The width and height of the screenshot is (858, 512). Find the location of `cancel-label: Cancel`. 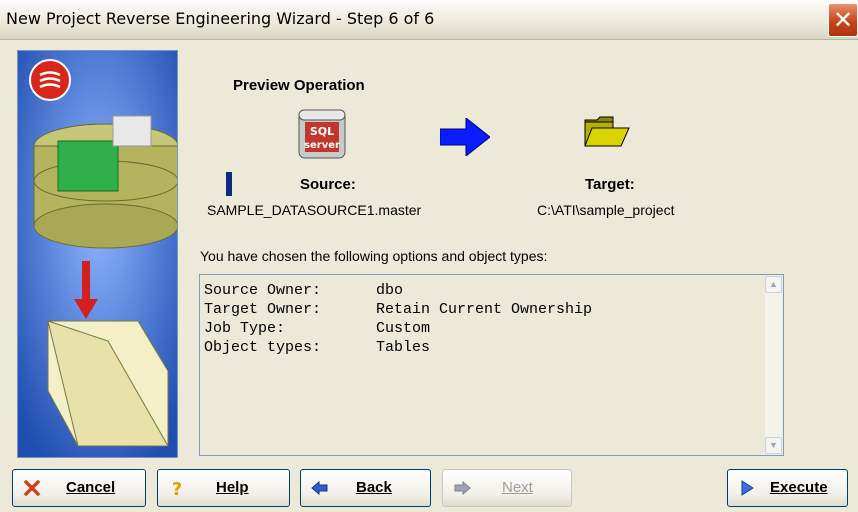

cancel-label: Cancel is located at coordinates (91, 487).